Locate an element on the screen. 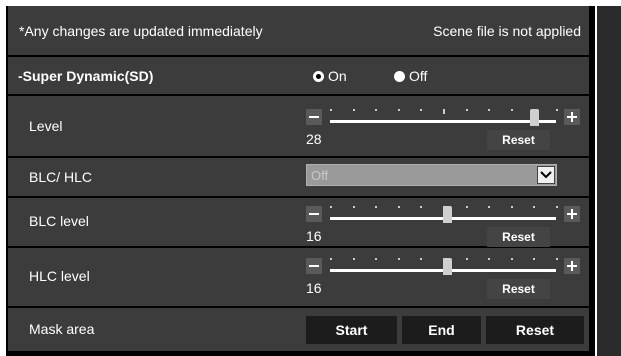 Image resolution: width=621 pixels, height=356 pixels. hlc-increase-button is located at coordinates (572, 266).